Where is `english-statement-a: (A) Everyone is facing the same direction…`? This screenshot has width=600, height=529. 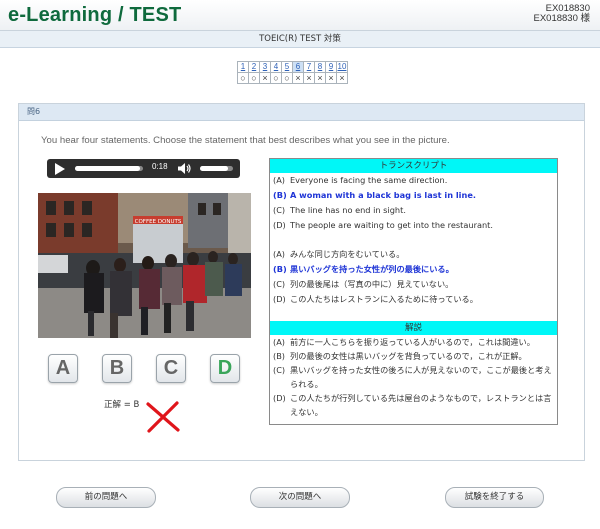 english-statement-a: (A) Everyone is facing the same direction… is located at coordinates (413, 180).